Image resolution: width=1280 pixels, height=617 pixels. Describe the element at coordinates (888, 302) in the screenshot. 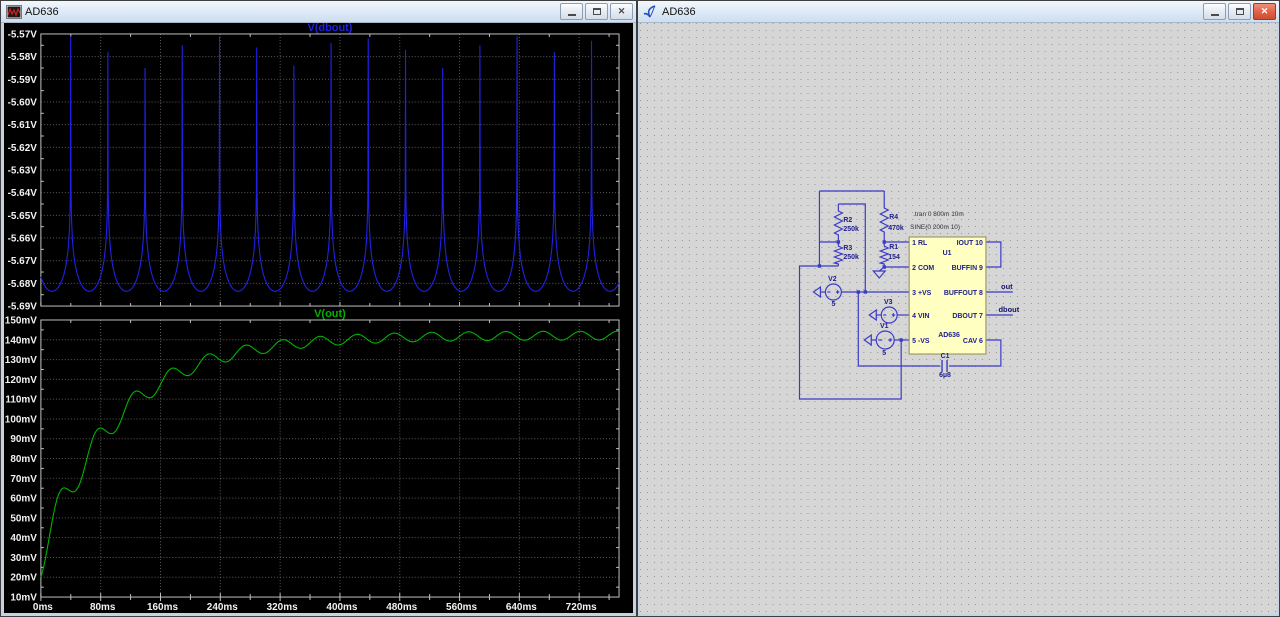

I see `v3-ref: V3` at that location.